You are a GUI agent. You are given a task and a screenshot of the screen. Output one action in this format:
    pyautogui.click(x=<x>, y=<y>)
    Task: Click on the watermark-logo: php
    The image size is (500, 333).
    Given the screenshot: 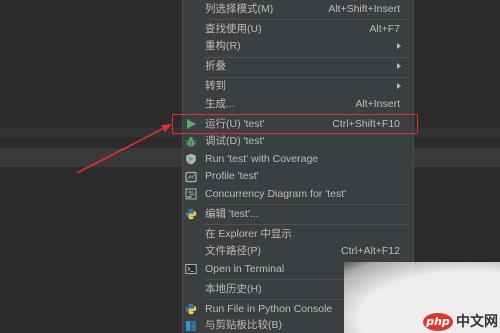 What is the action you would take?
    pyautogui.click(x=438, y=322)
    